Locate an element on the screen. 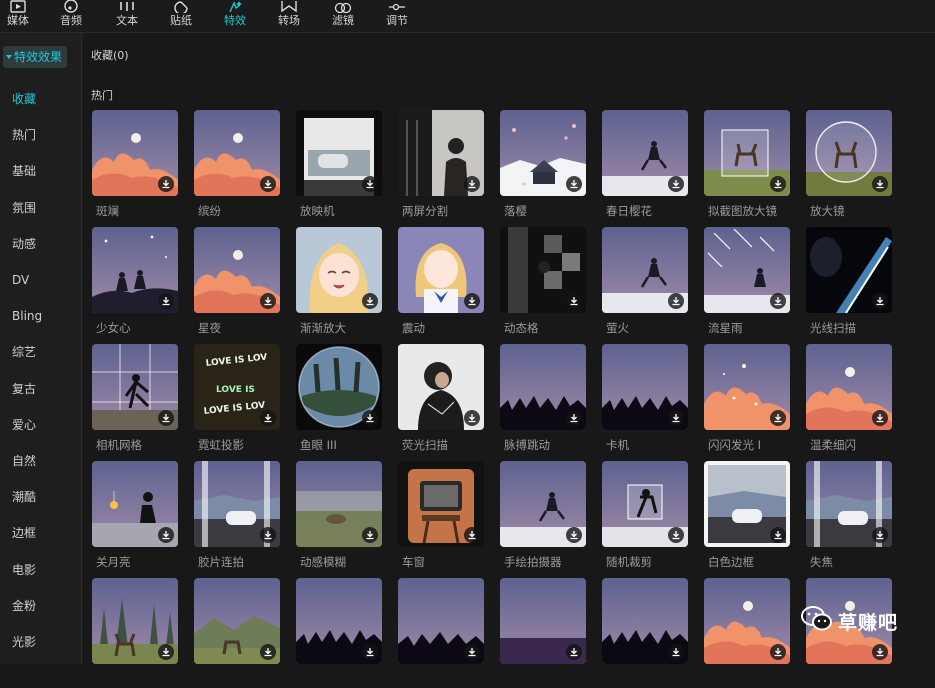 The image size is (935, 688). effect-card: 拟截图放大镜 is located at coordinates (747, 165).